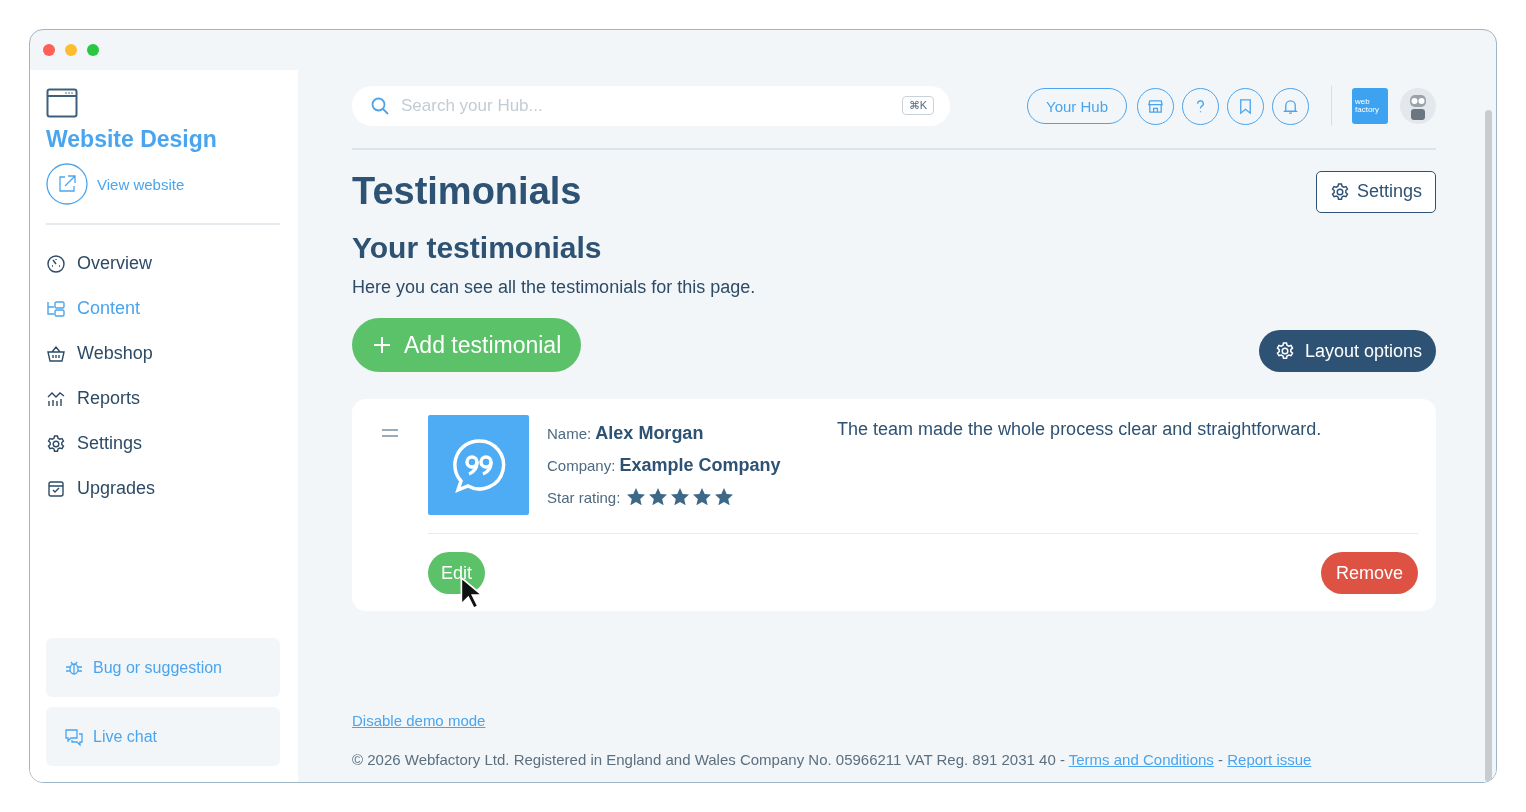 This screenshot has width=1526, height=812. Describe the element at coordinates (917, 105) in the screenshot. I see `shortcut-hint: ⌘K` at that location.